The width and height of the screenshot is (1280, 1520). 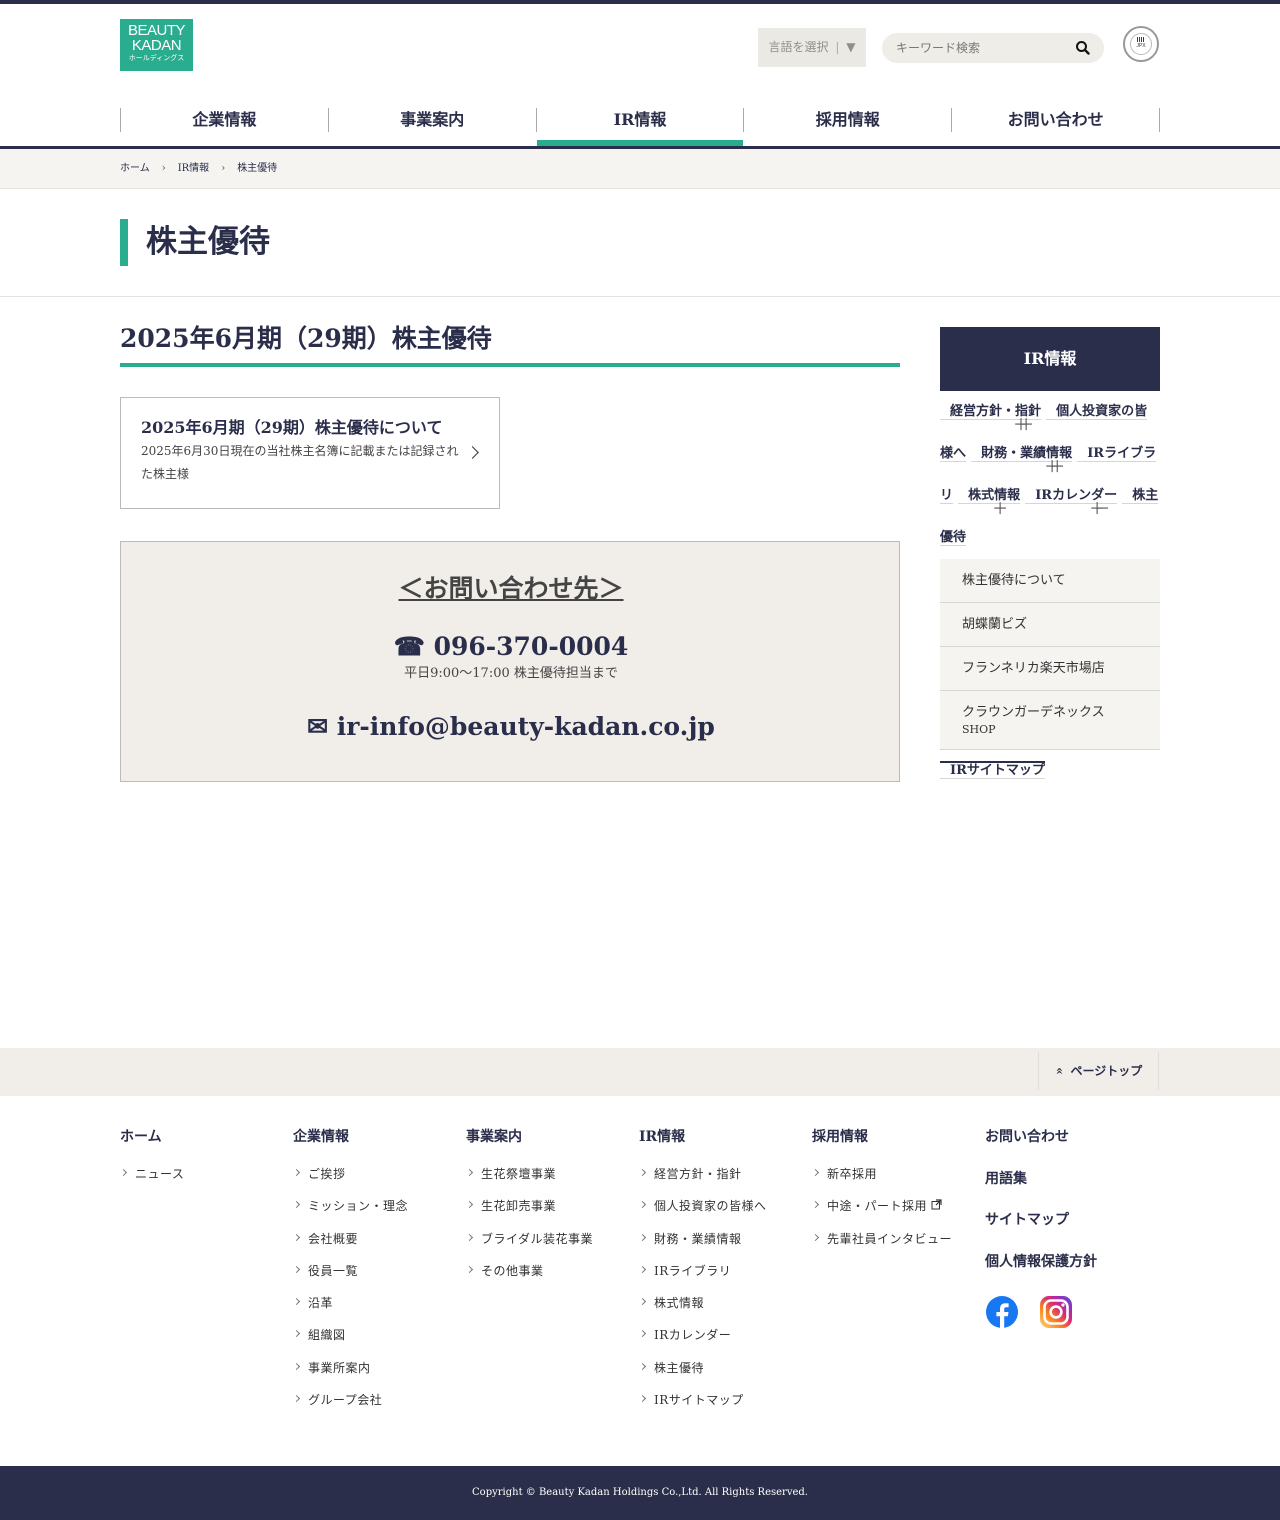 I want to click on logo-line-2: KADAN, so click(x=156, y=45).